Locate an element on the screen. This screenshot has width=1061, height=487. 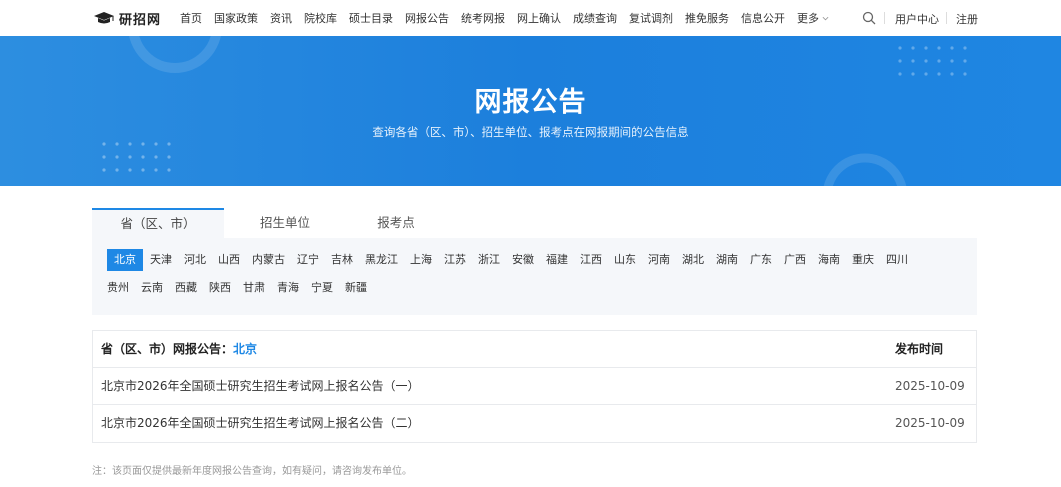
province-item: 新疆 is located at coordinates (356, 288).